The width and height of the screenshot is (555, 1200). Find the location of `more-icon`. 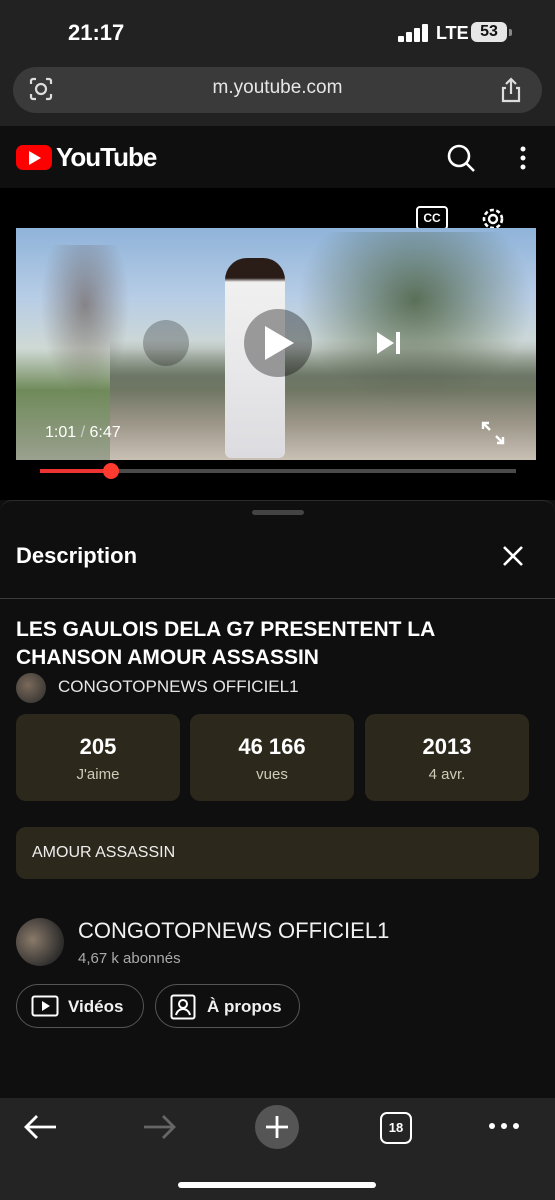

more-icon is located at coordinates (523, 158).